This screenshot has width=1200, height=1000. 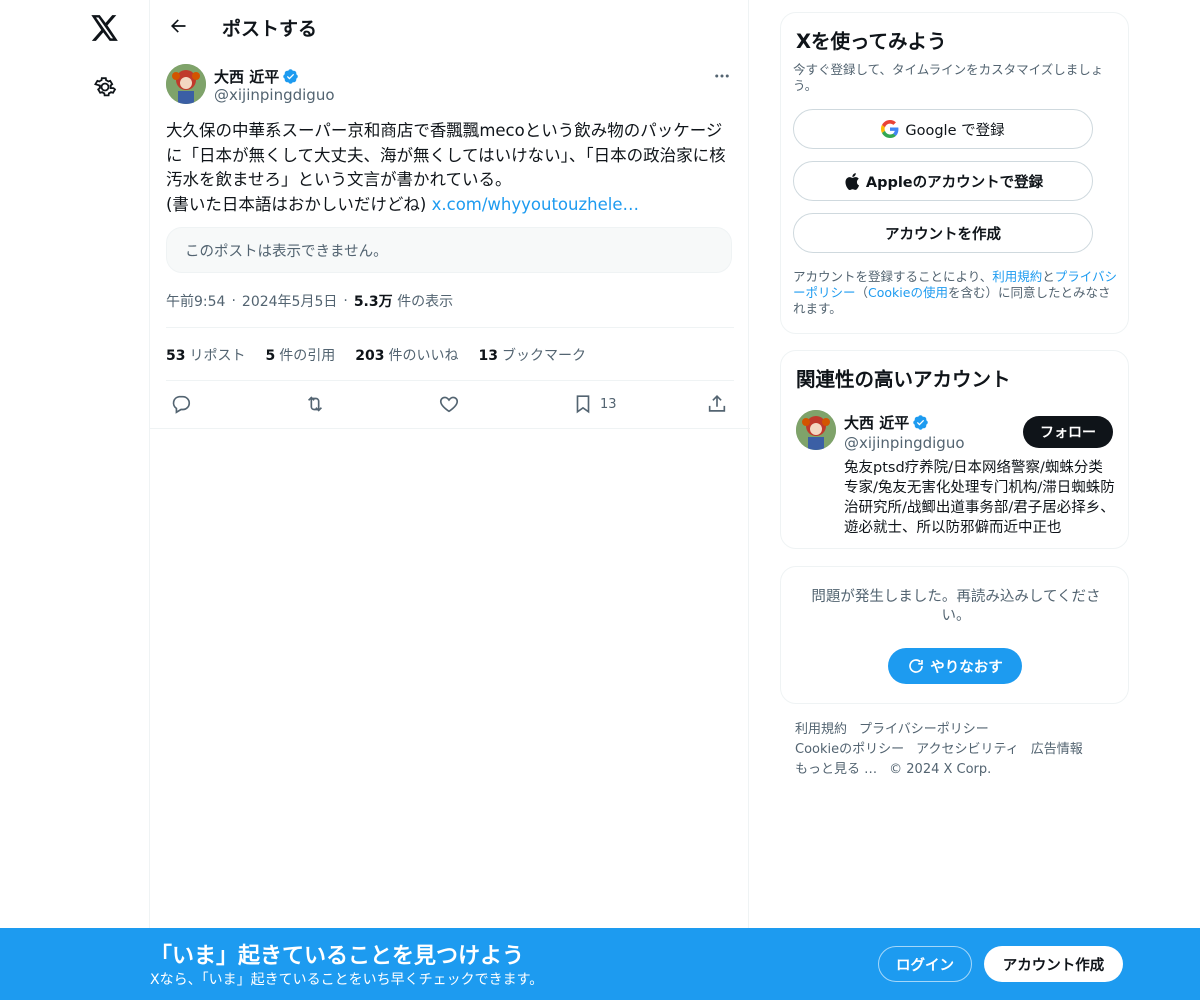 What do you see at coordinates (924, 729) in the screenshot?
I see `footer-privacy-link: プライバシーポリシー` at bounding box center [924, 729].